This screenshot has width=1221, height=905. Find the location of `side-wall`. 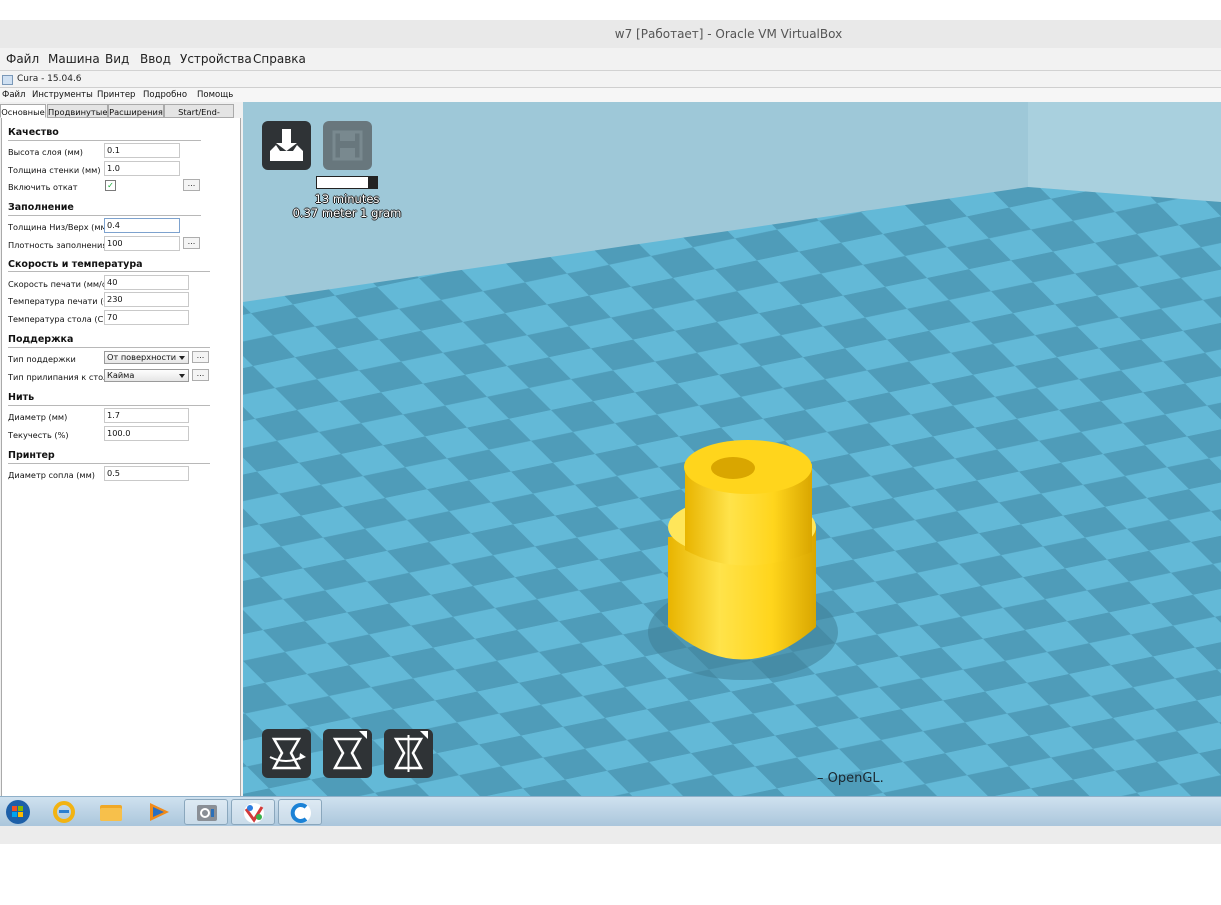

side-wall is located at coordinates (1124, 152).